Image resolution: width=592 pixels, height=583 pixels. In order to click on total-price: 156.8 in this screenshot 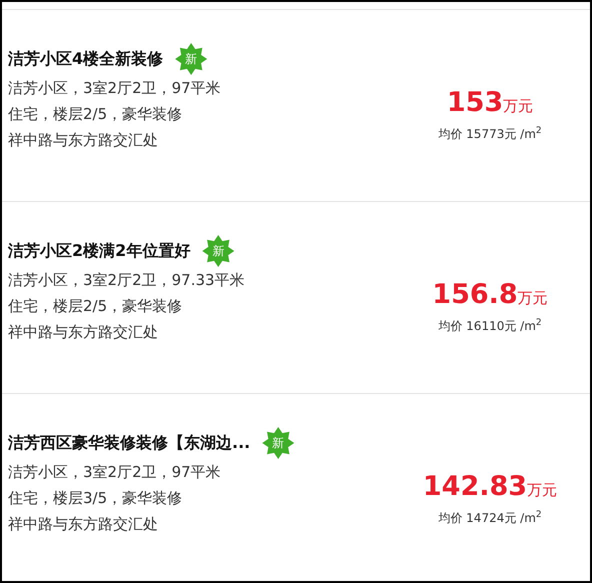, I will do `click(475, 294)`.